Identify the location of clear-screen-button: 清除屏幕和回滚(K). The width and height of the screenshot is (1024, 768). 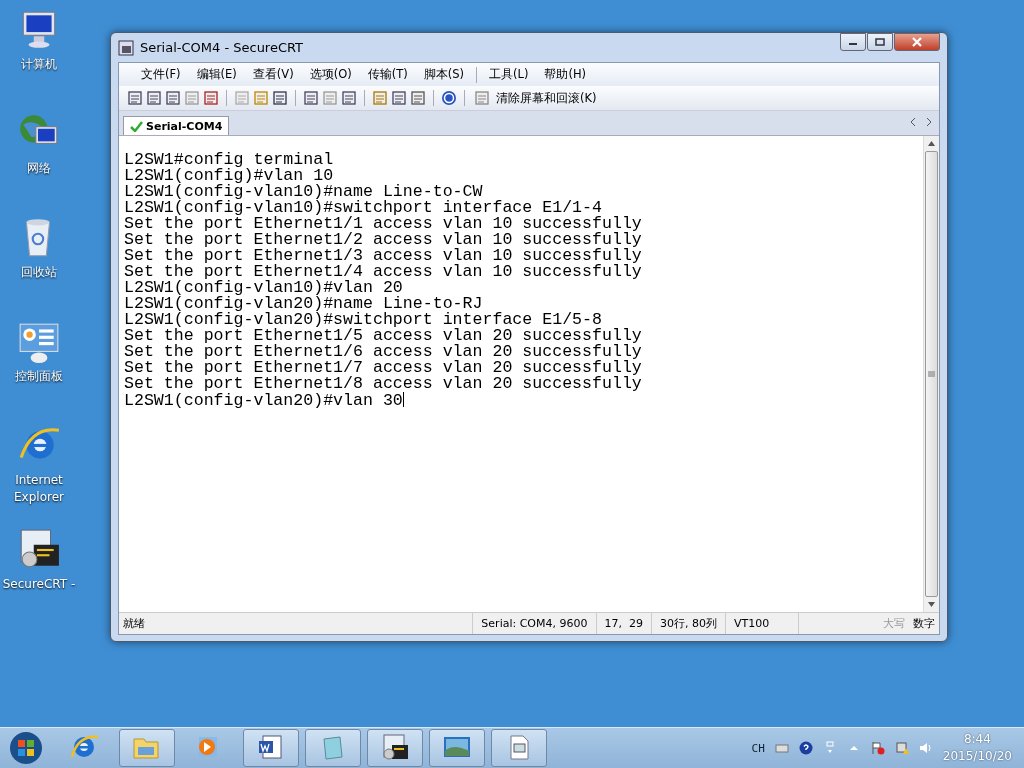
(535, 98).